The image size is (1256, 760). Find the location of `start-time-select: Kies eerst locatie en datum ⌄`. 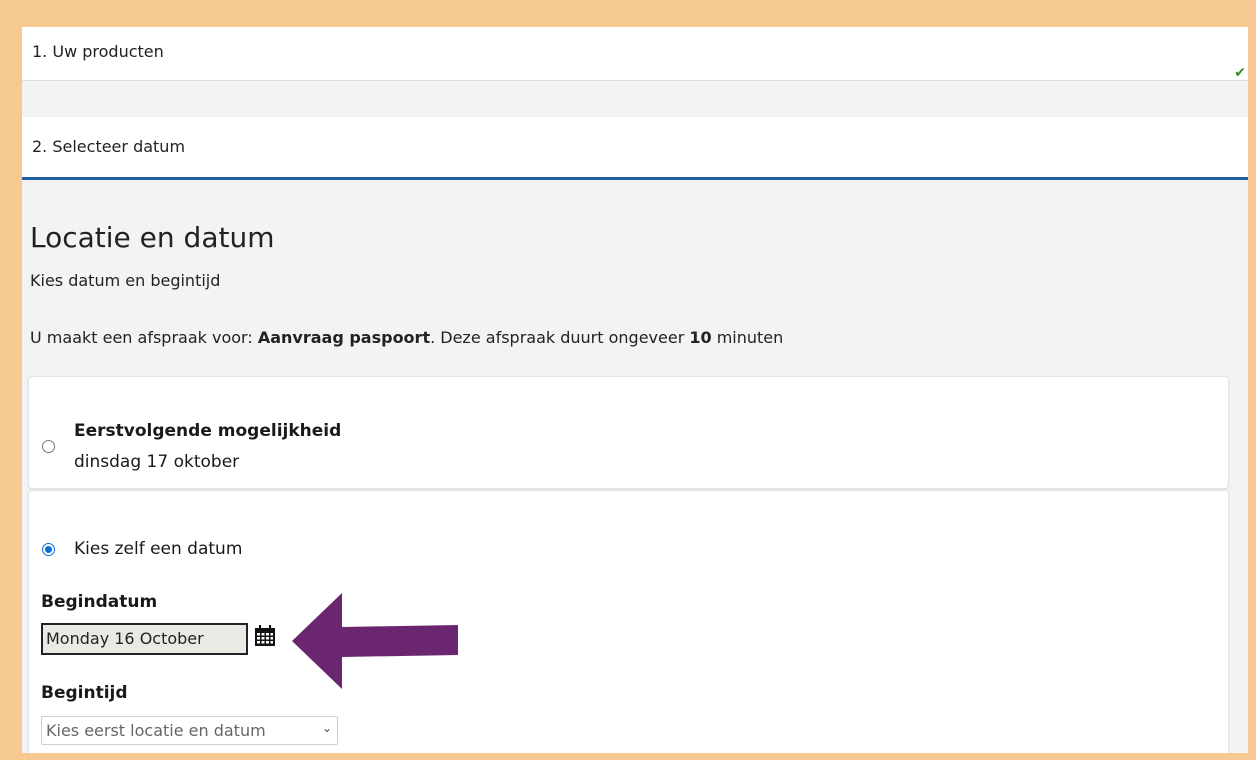

start-time-select: Kies eerst locatie en datum ⌄ is located at coordinates (189, 730).